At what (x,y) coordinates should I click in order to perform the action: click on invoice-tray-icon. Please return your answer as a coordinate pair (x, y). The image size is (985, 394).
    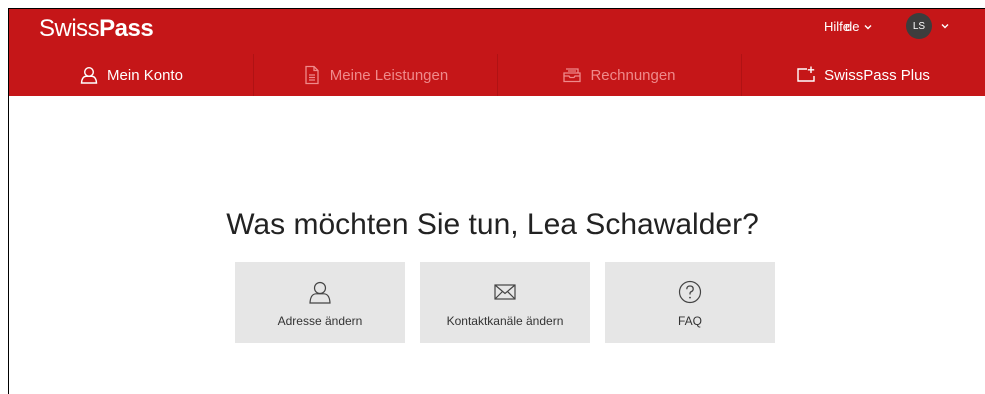
    Looking at the image, I should click on (572, 75).